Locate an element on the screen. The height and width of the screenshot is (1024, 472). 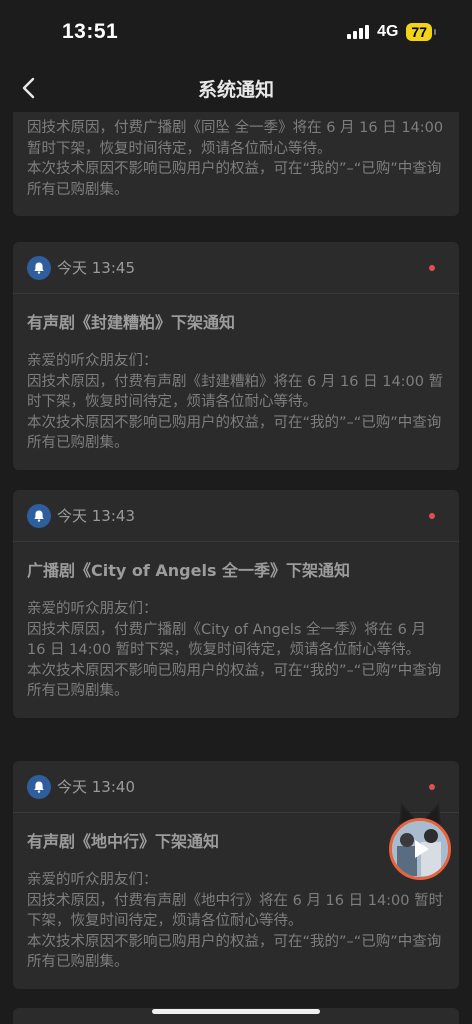
card-header: 今天 13:40 is located at coordinates (236, 787).